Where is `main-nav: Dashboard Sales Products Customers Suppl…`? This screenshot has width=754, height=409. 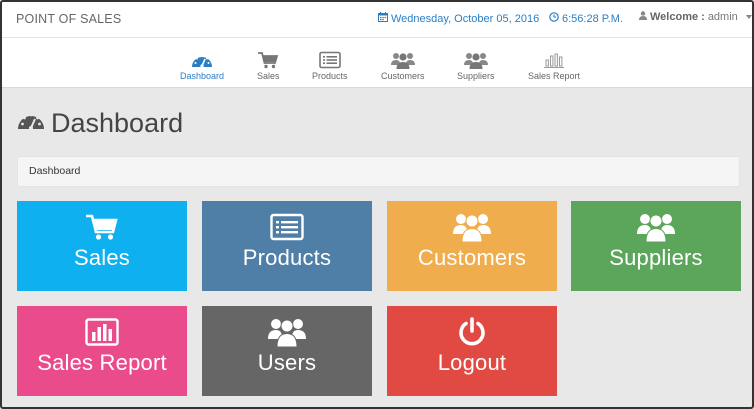 main-nav: Dashboard Sales Products Customers Suppl… is located at coordinates (377, 63).